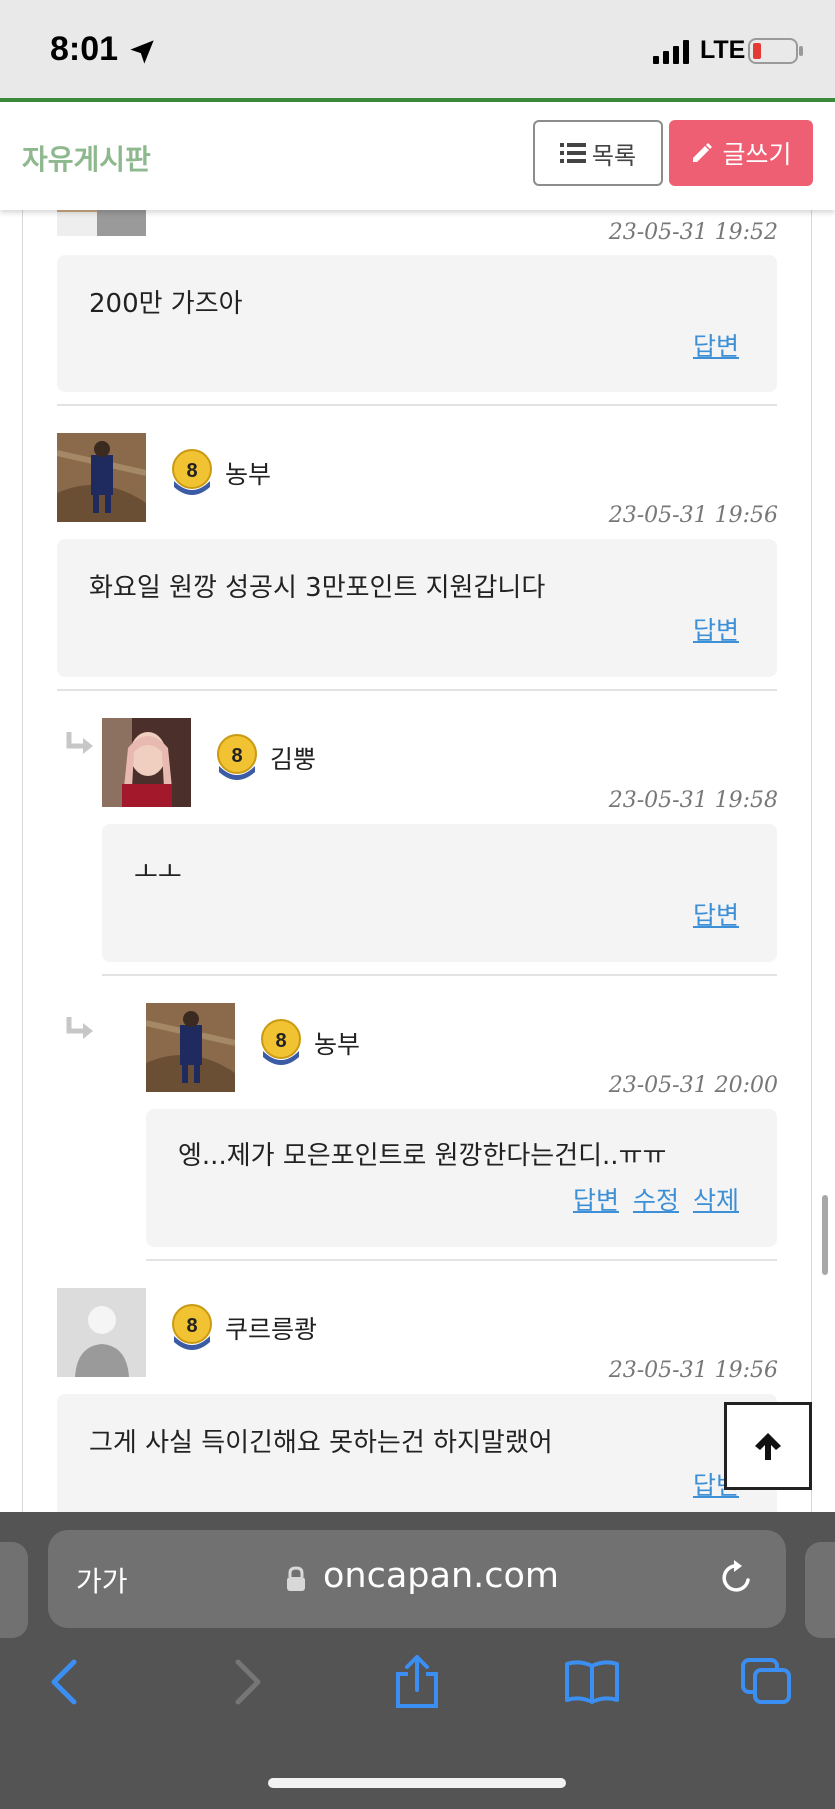 The image size is (835, 1809). What do you see at coordinates (417, 156) in the screenshot?
I see `site-header: 자유게시판 목록 글쓰기` at bounding box center [417, 156].